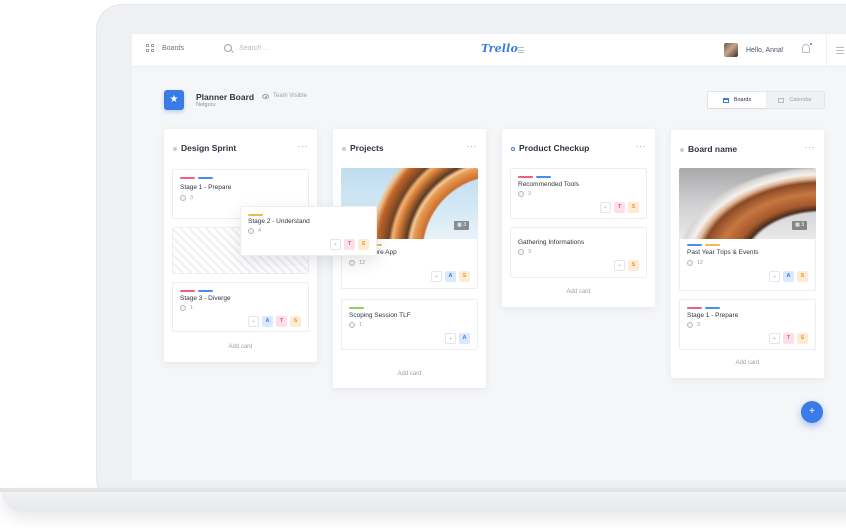 This screenshot has height=528, width=846. What do you see at coordinates (260, 231) in the screenshot?
I see `card-count: 4` at bounding box center [260, 231].